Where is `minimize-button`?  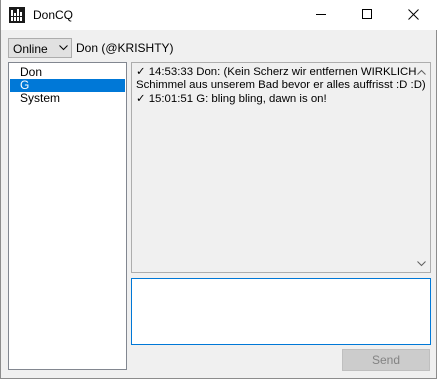
minimize-button is located at coordinates (322, 15).